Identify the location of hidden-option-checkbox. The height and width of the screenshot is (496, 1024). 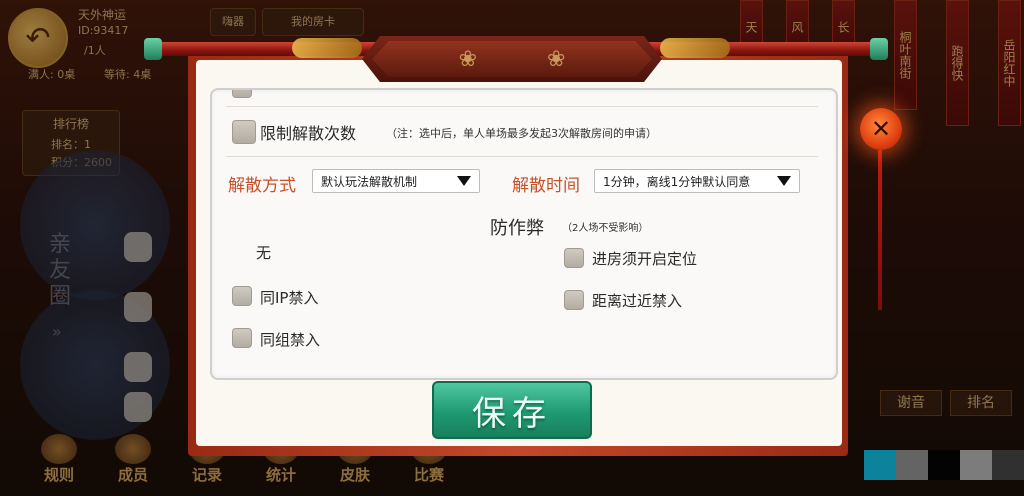
(242, 94).